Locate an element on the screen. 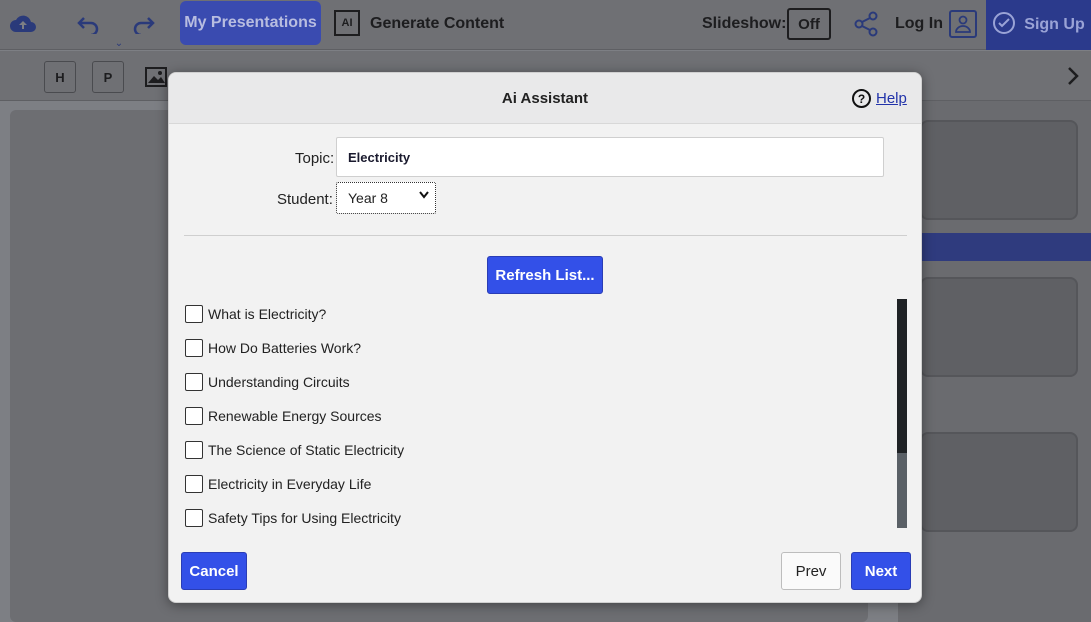 The image size is (1091, 622). help-icon: ? is located at coordinates (861, 98).